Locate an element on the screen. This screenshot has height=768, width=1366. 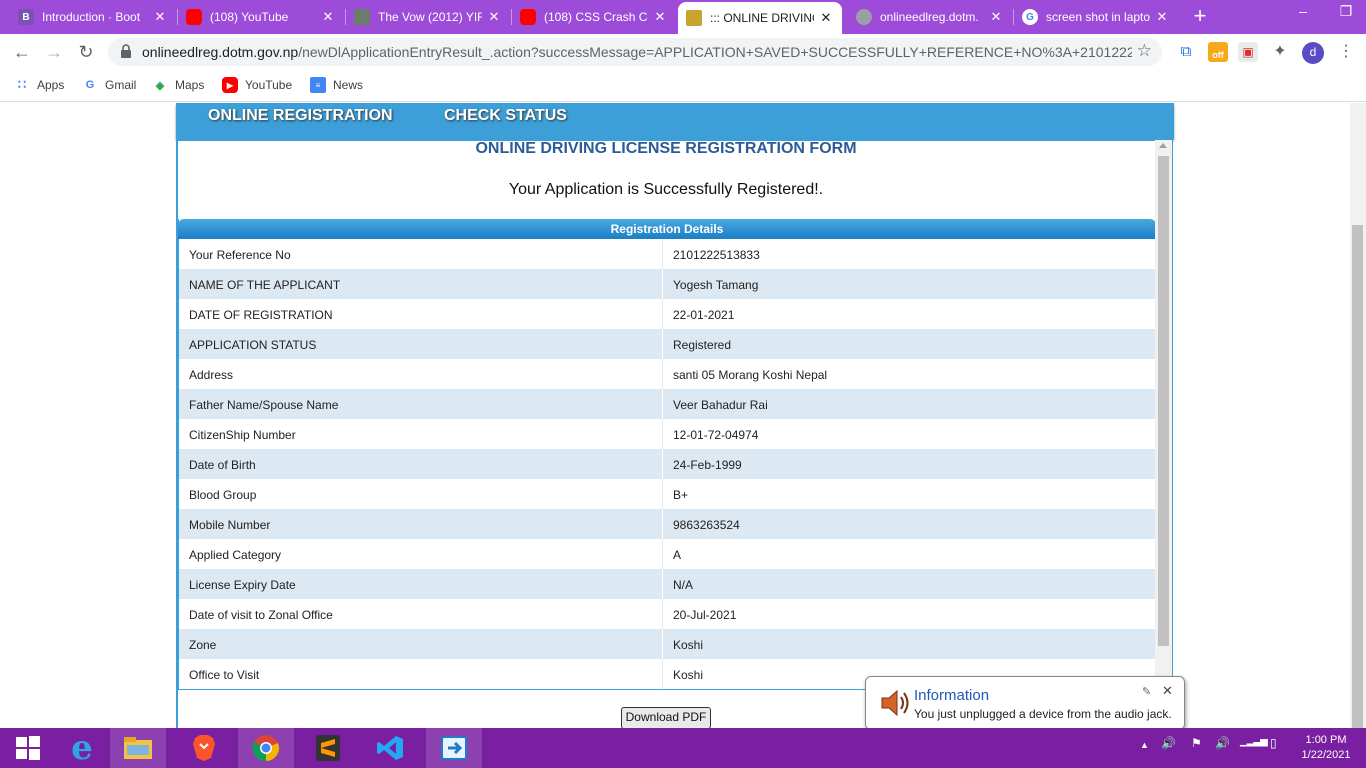
page-scrollbar is located at coordinates (1358, 420).